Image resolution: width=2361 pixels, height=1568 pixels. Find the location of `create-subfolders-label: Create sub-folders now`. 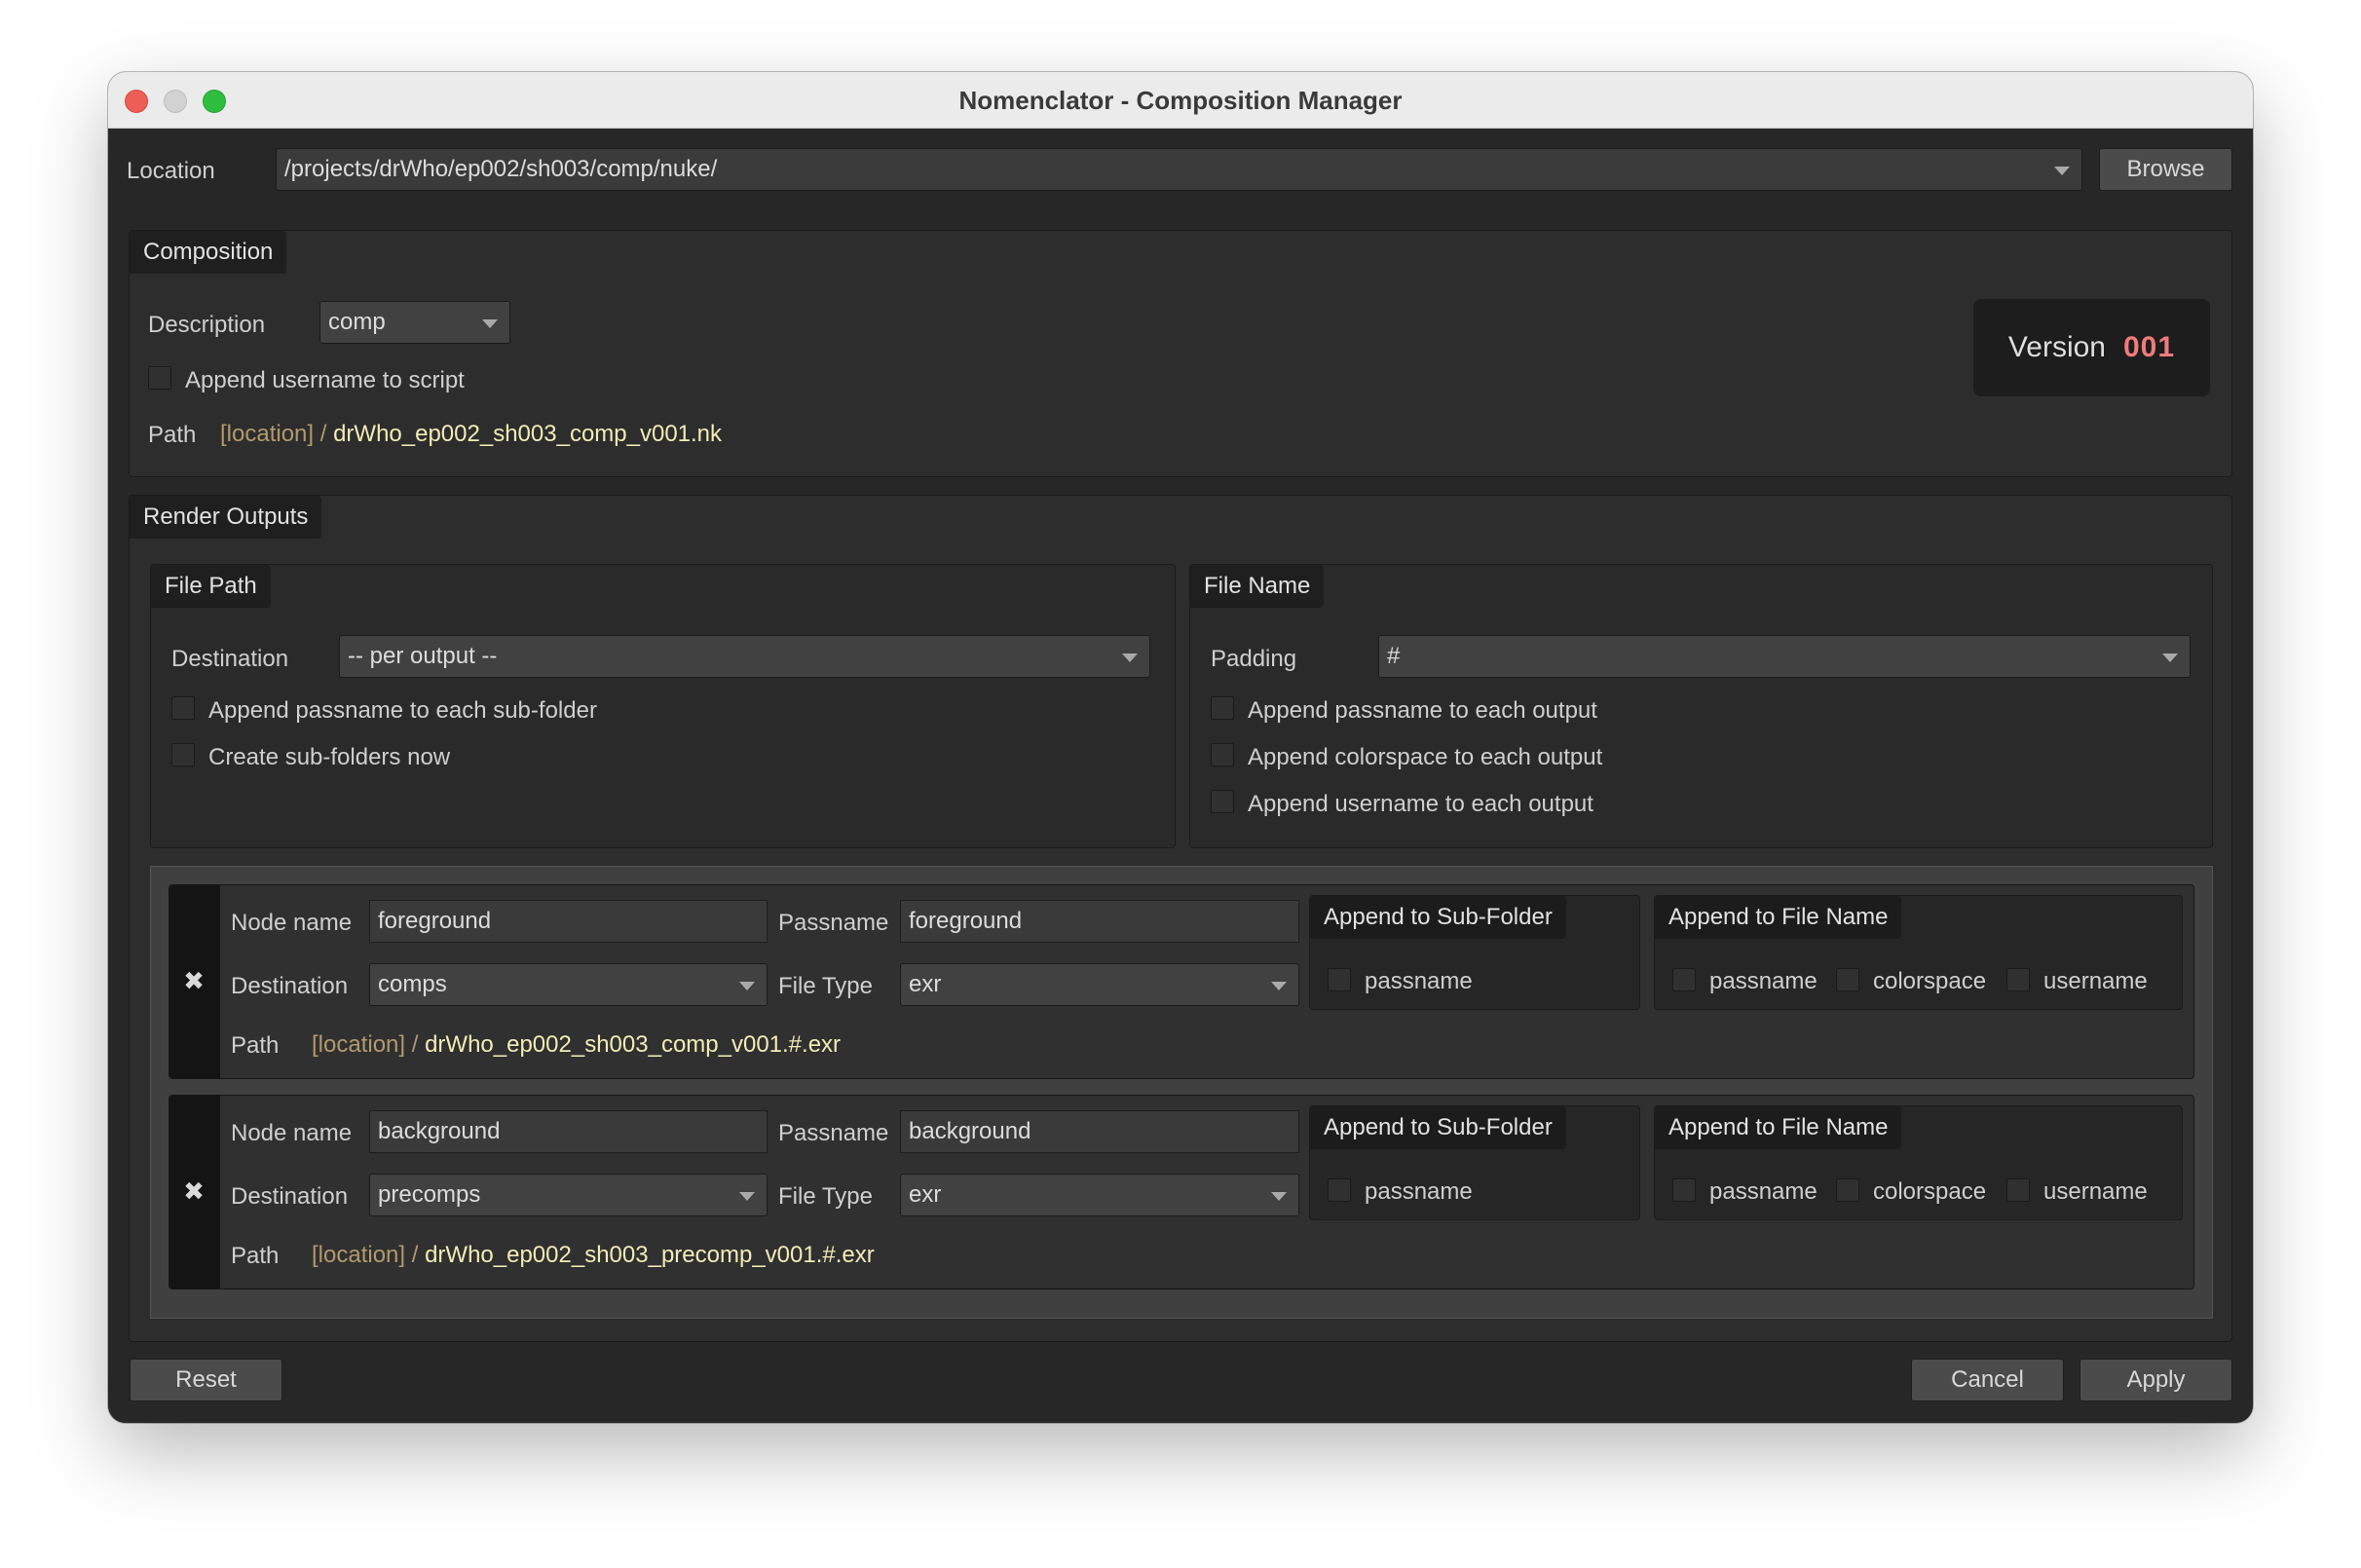

create-subfolders-label: Create sub-folders now is located at coordinates (329, 757).